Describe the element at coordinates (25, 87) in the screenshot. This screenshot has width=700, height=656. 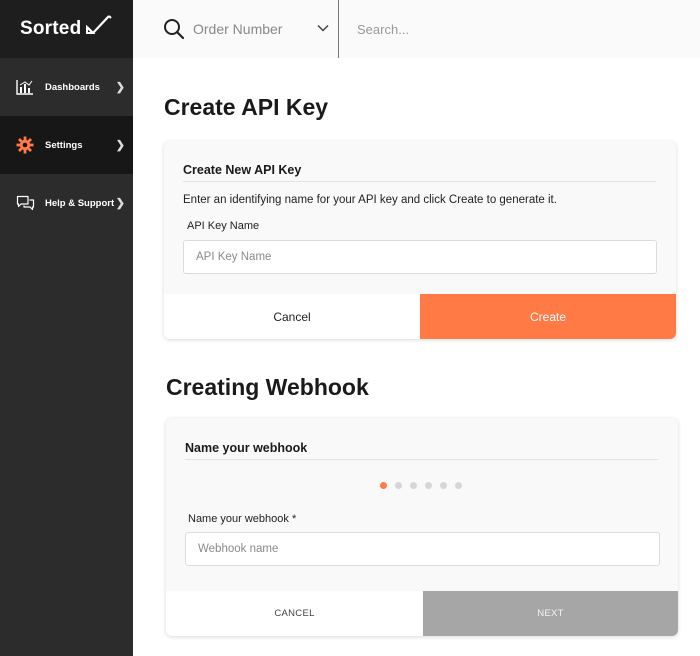
I see `bar-chart-icon` at that location.